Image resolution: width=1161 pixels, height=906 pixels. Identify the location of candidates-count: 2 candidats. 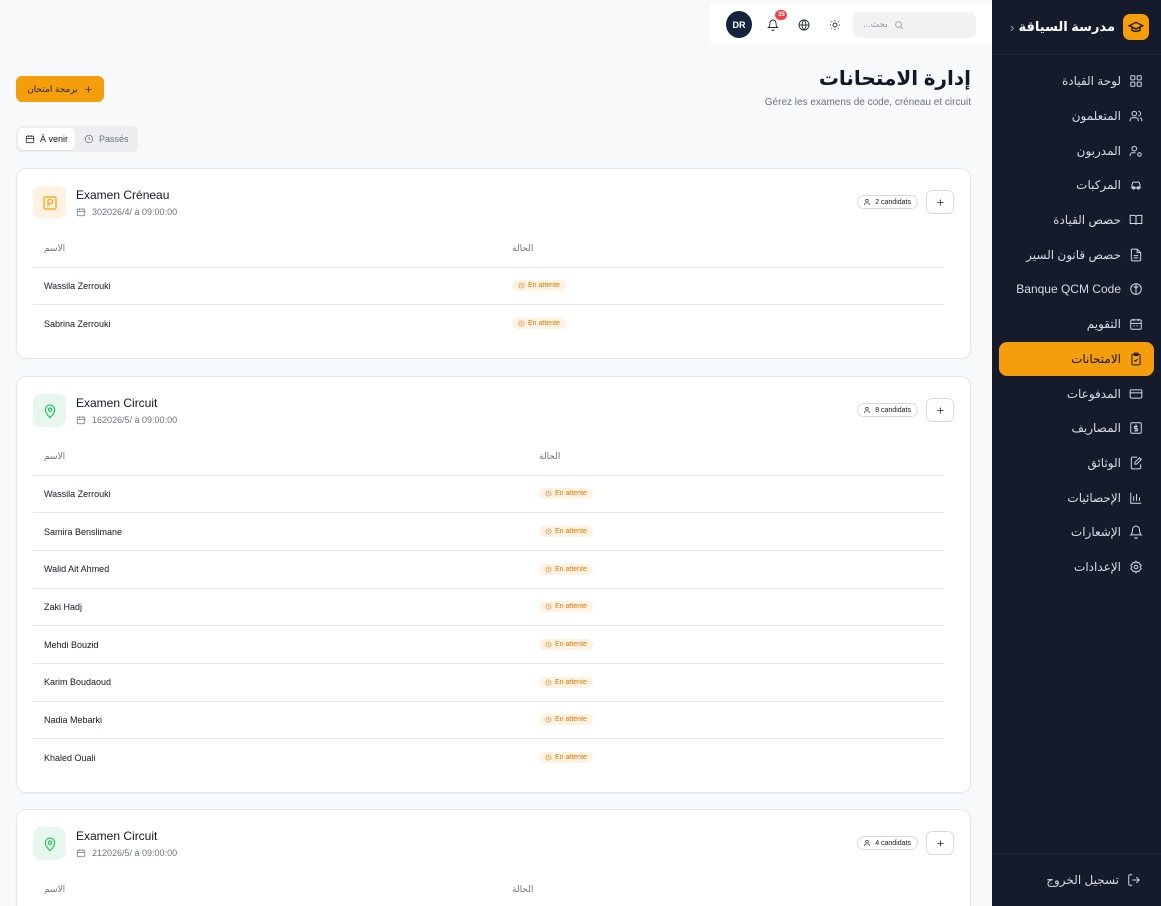
(893, 202).